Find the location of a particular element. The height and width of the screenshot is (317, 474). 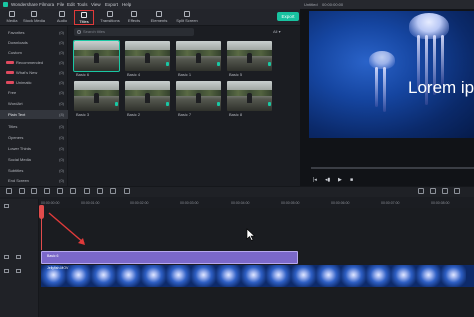

tab-transitions: Transitions is located at coordinates (110, 17).